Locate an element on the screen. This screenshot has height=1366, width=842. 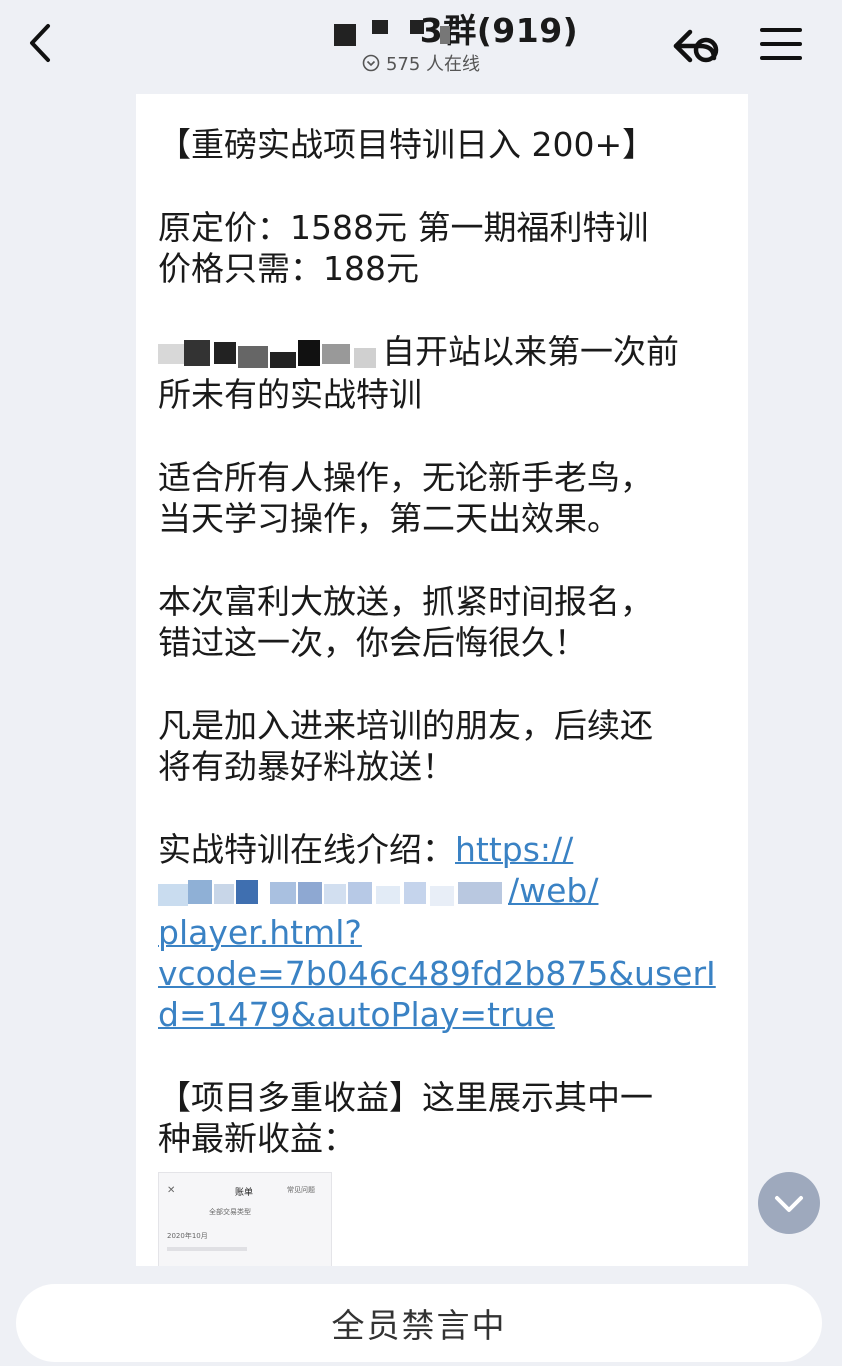
message-heading: 【重磅实战项目特训日入 200+】 is located at coordinates (407, 144).